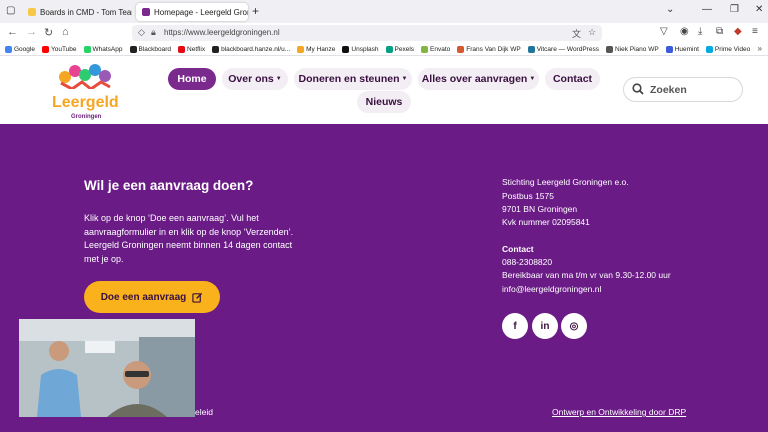  I want to click on bookmark-item: Google, so click(20, 49).